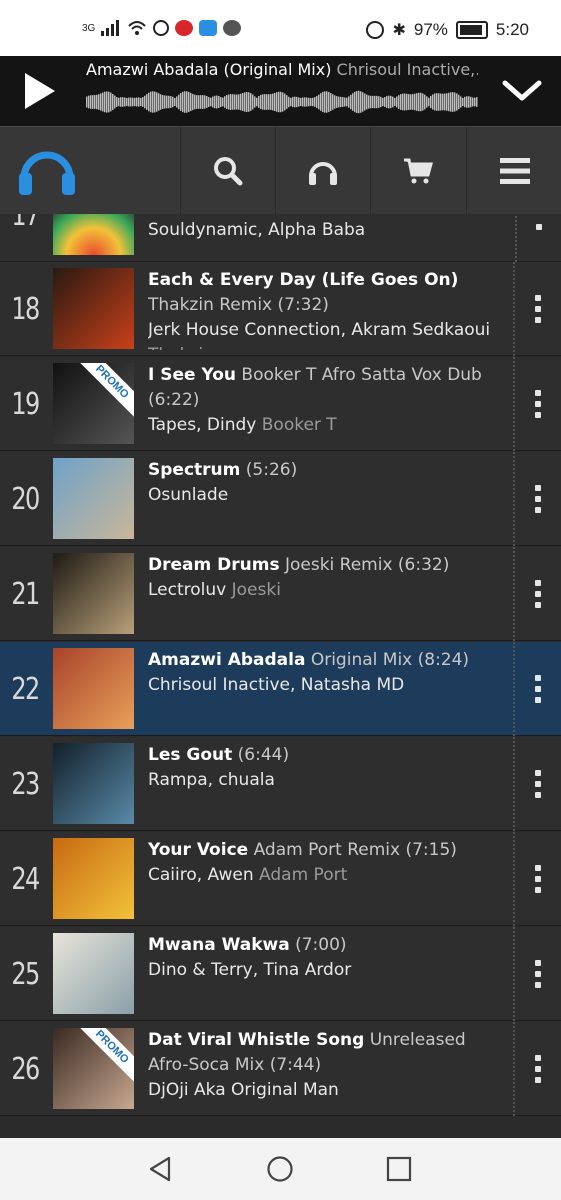 The width and height of the screenshot is (561, 1200). I want to click on recents-button, so click(399, 1169).